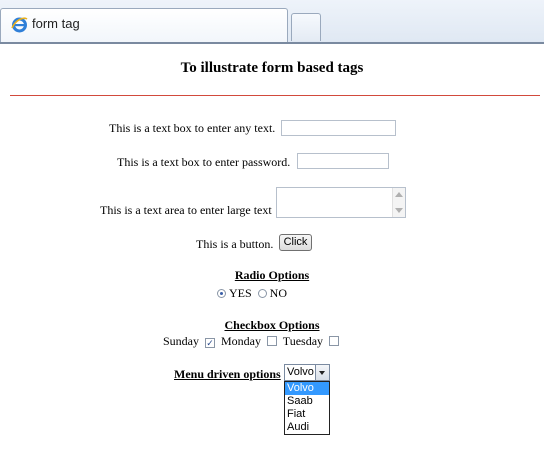 The width and height of the screenshot is (544, 460). I want to click on menu-select: Volvo, so click(307, 372).